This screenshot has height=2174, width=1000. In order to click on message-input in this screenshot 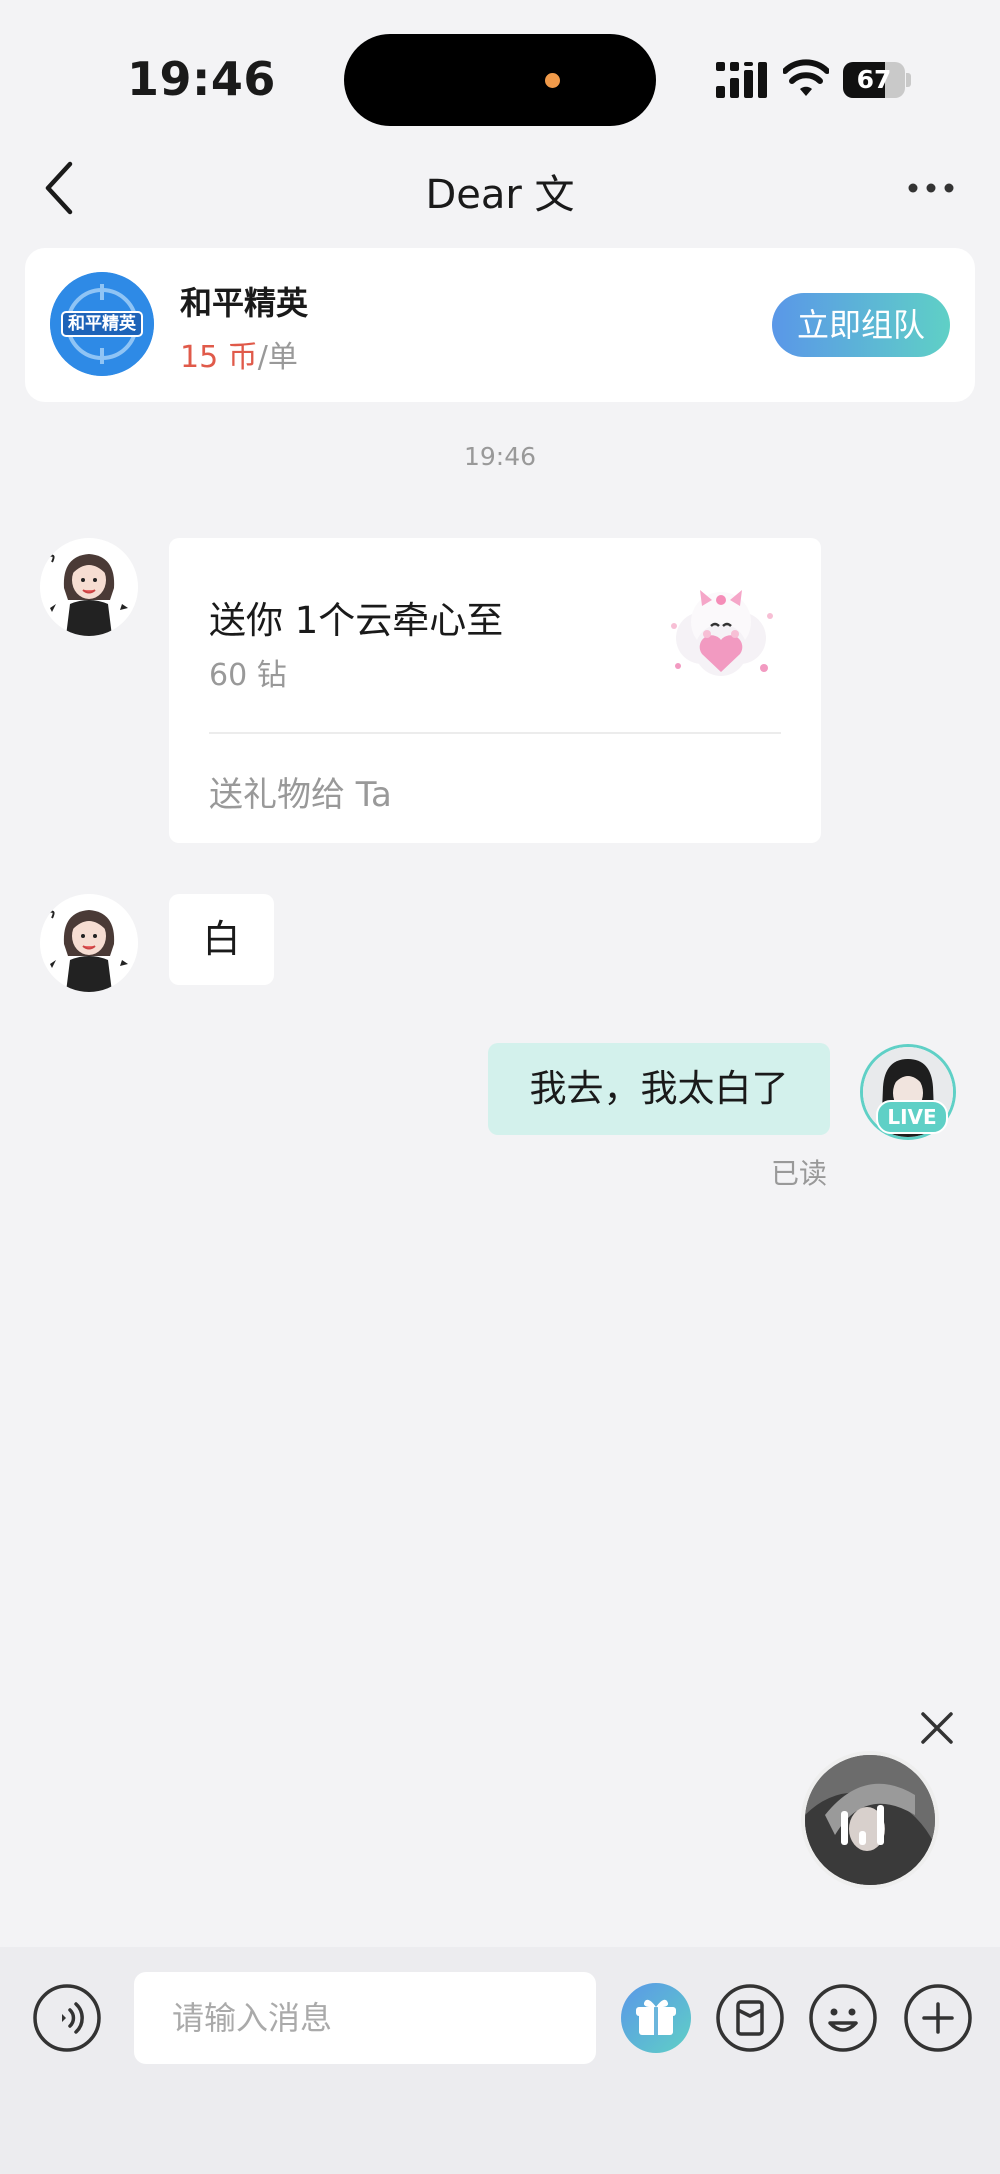, I will do `click(365, 2018)`.